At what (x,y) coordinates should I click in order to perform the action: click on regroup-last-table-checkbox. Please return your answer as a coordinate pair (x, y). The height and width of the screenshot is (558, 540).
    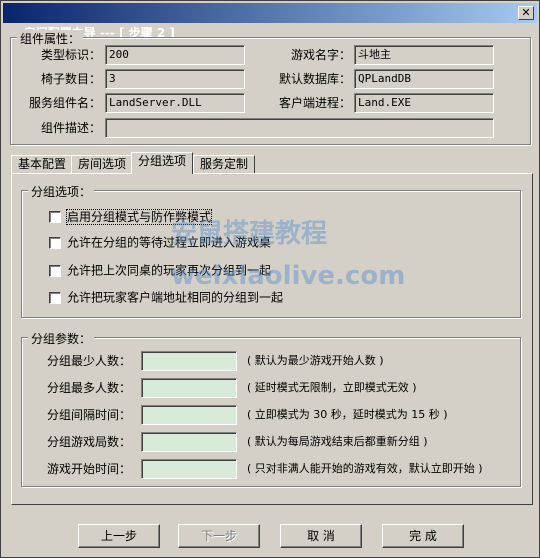
    Looking at the image, I should click on (55, 270).